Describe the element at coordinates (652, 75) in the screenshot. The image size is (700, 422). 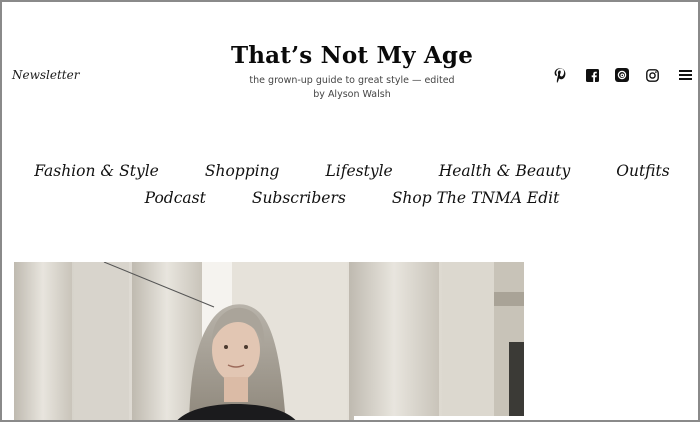
I see `instagram-icon` at that location.